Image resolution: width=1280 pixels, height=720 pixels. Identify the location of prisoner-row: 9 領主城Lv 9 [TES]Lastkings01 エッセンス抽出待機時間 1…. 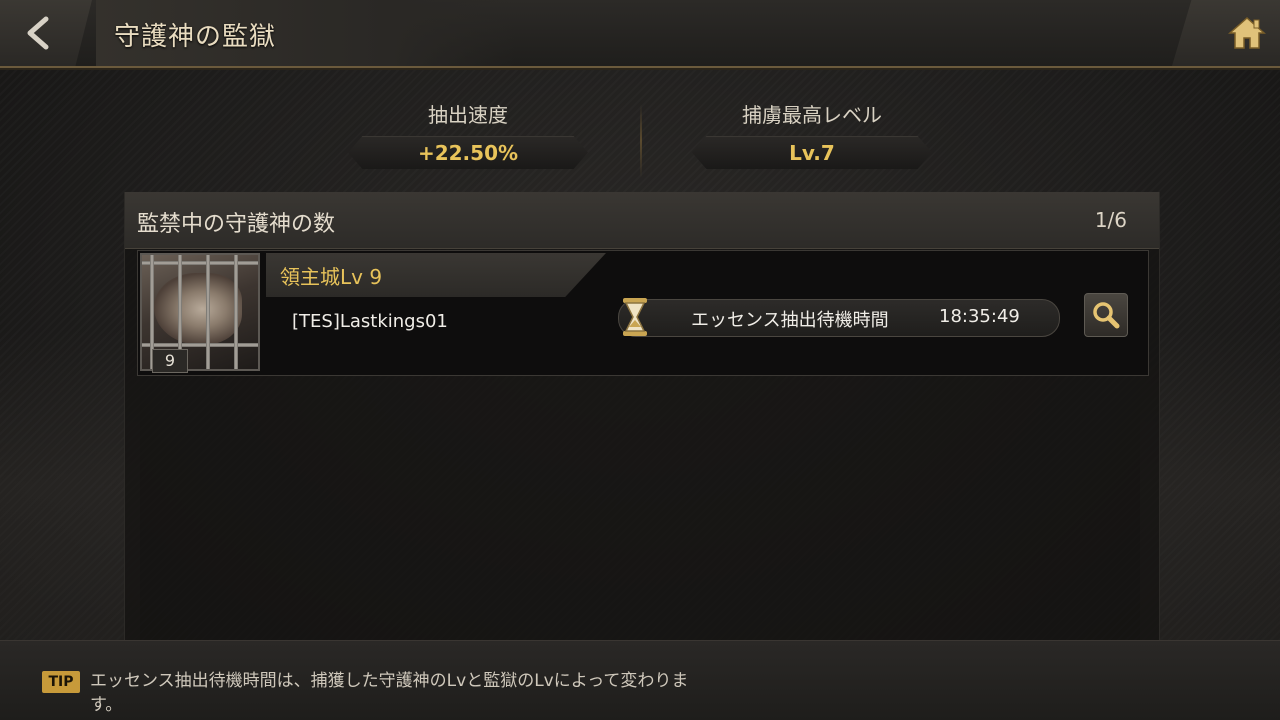
(643, 313).